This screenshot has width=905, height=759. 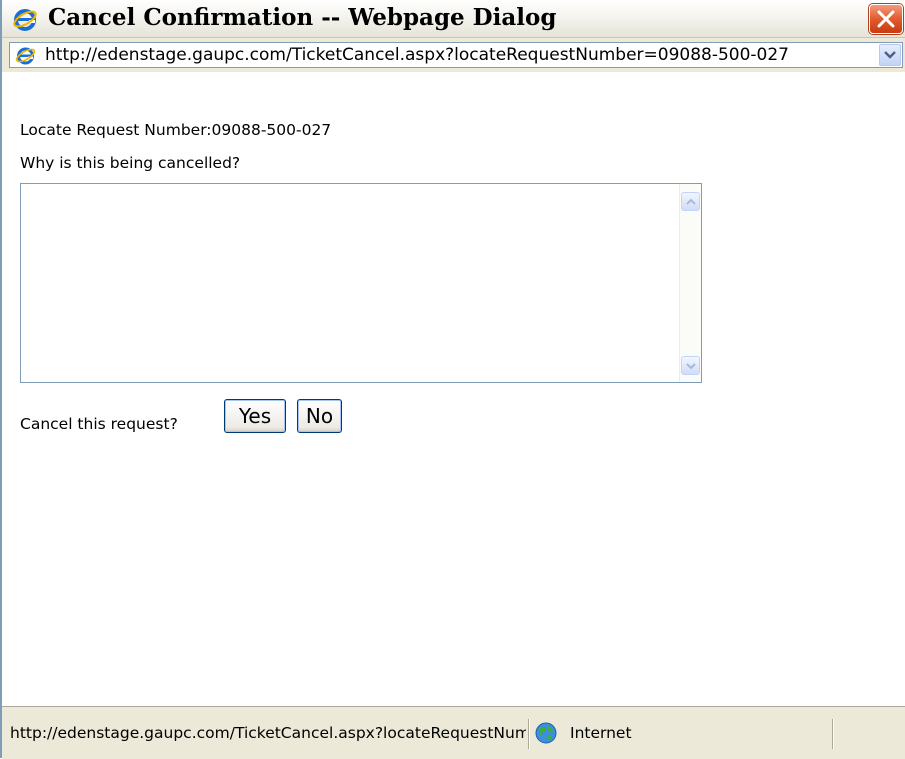 I want to click on close-button, so click(x=886, y=19).